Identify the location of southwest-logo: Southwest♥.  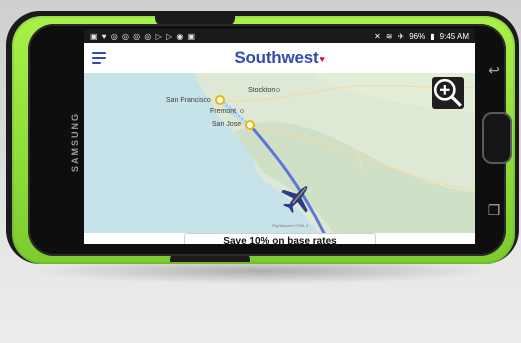
(279, 58).